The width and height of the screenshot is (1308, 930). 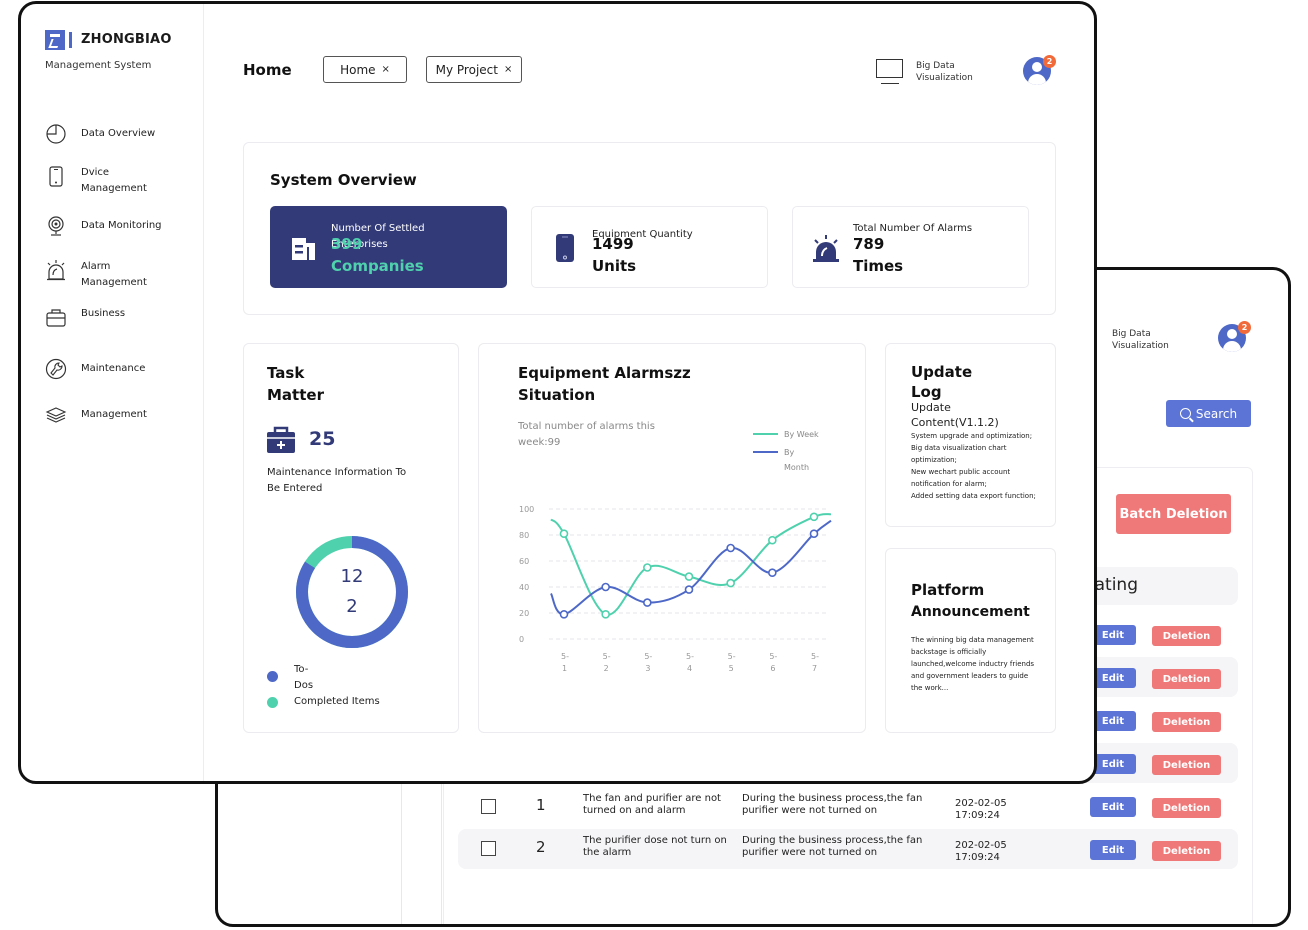 What do you see at coordinates (973, 496) in the screenshot?
I see `update-entry: Added setting data export function;` at bounding box center [973, 496].